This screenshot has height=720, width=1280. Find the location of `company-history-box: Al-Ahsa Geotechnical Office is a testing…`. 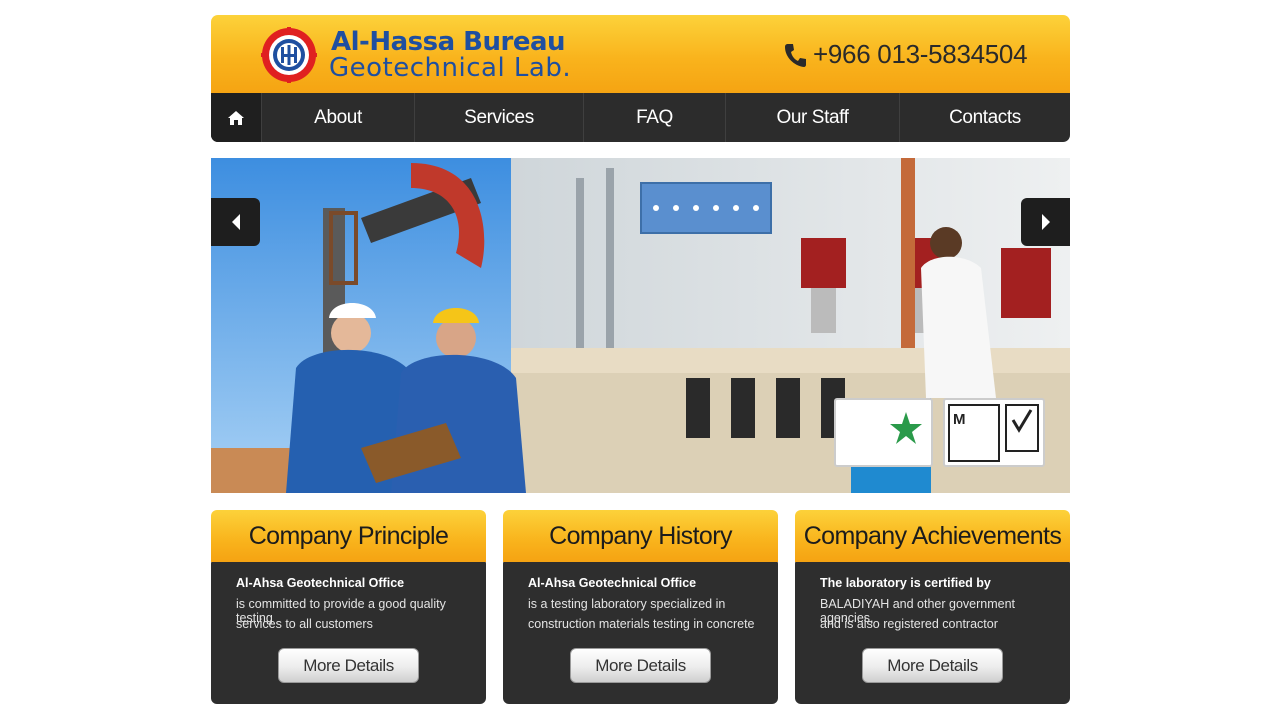

company-history-box: Al-Ahsa Geotechnical Office is a testing… is located at coordinates (640, 607).